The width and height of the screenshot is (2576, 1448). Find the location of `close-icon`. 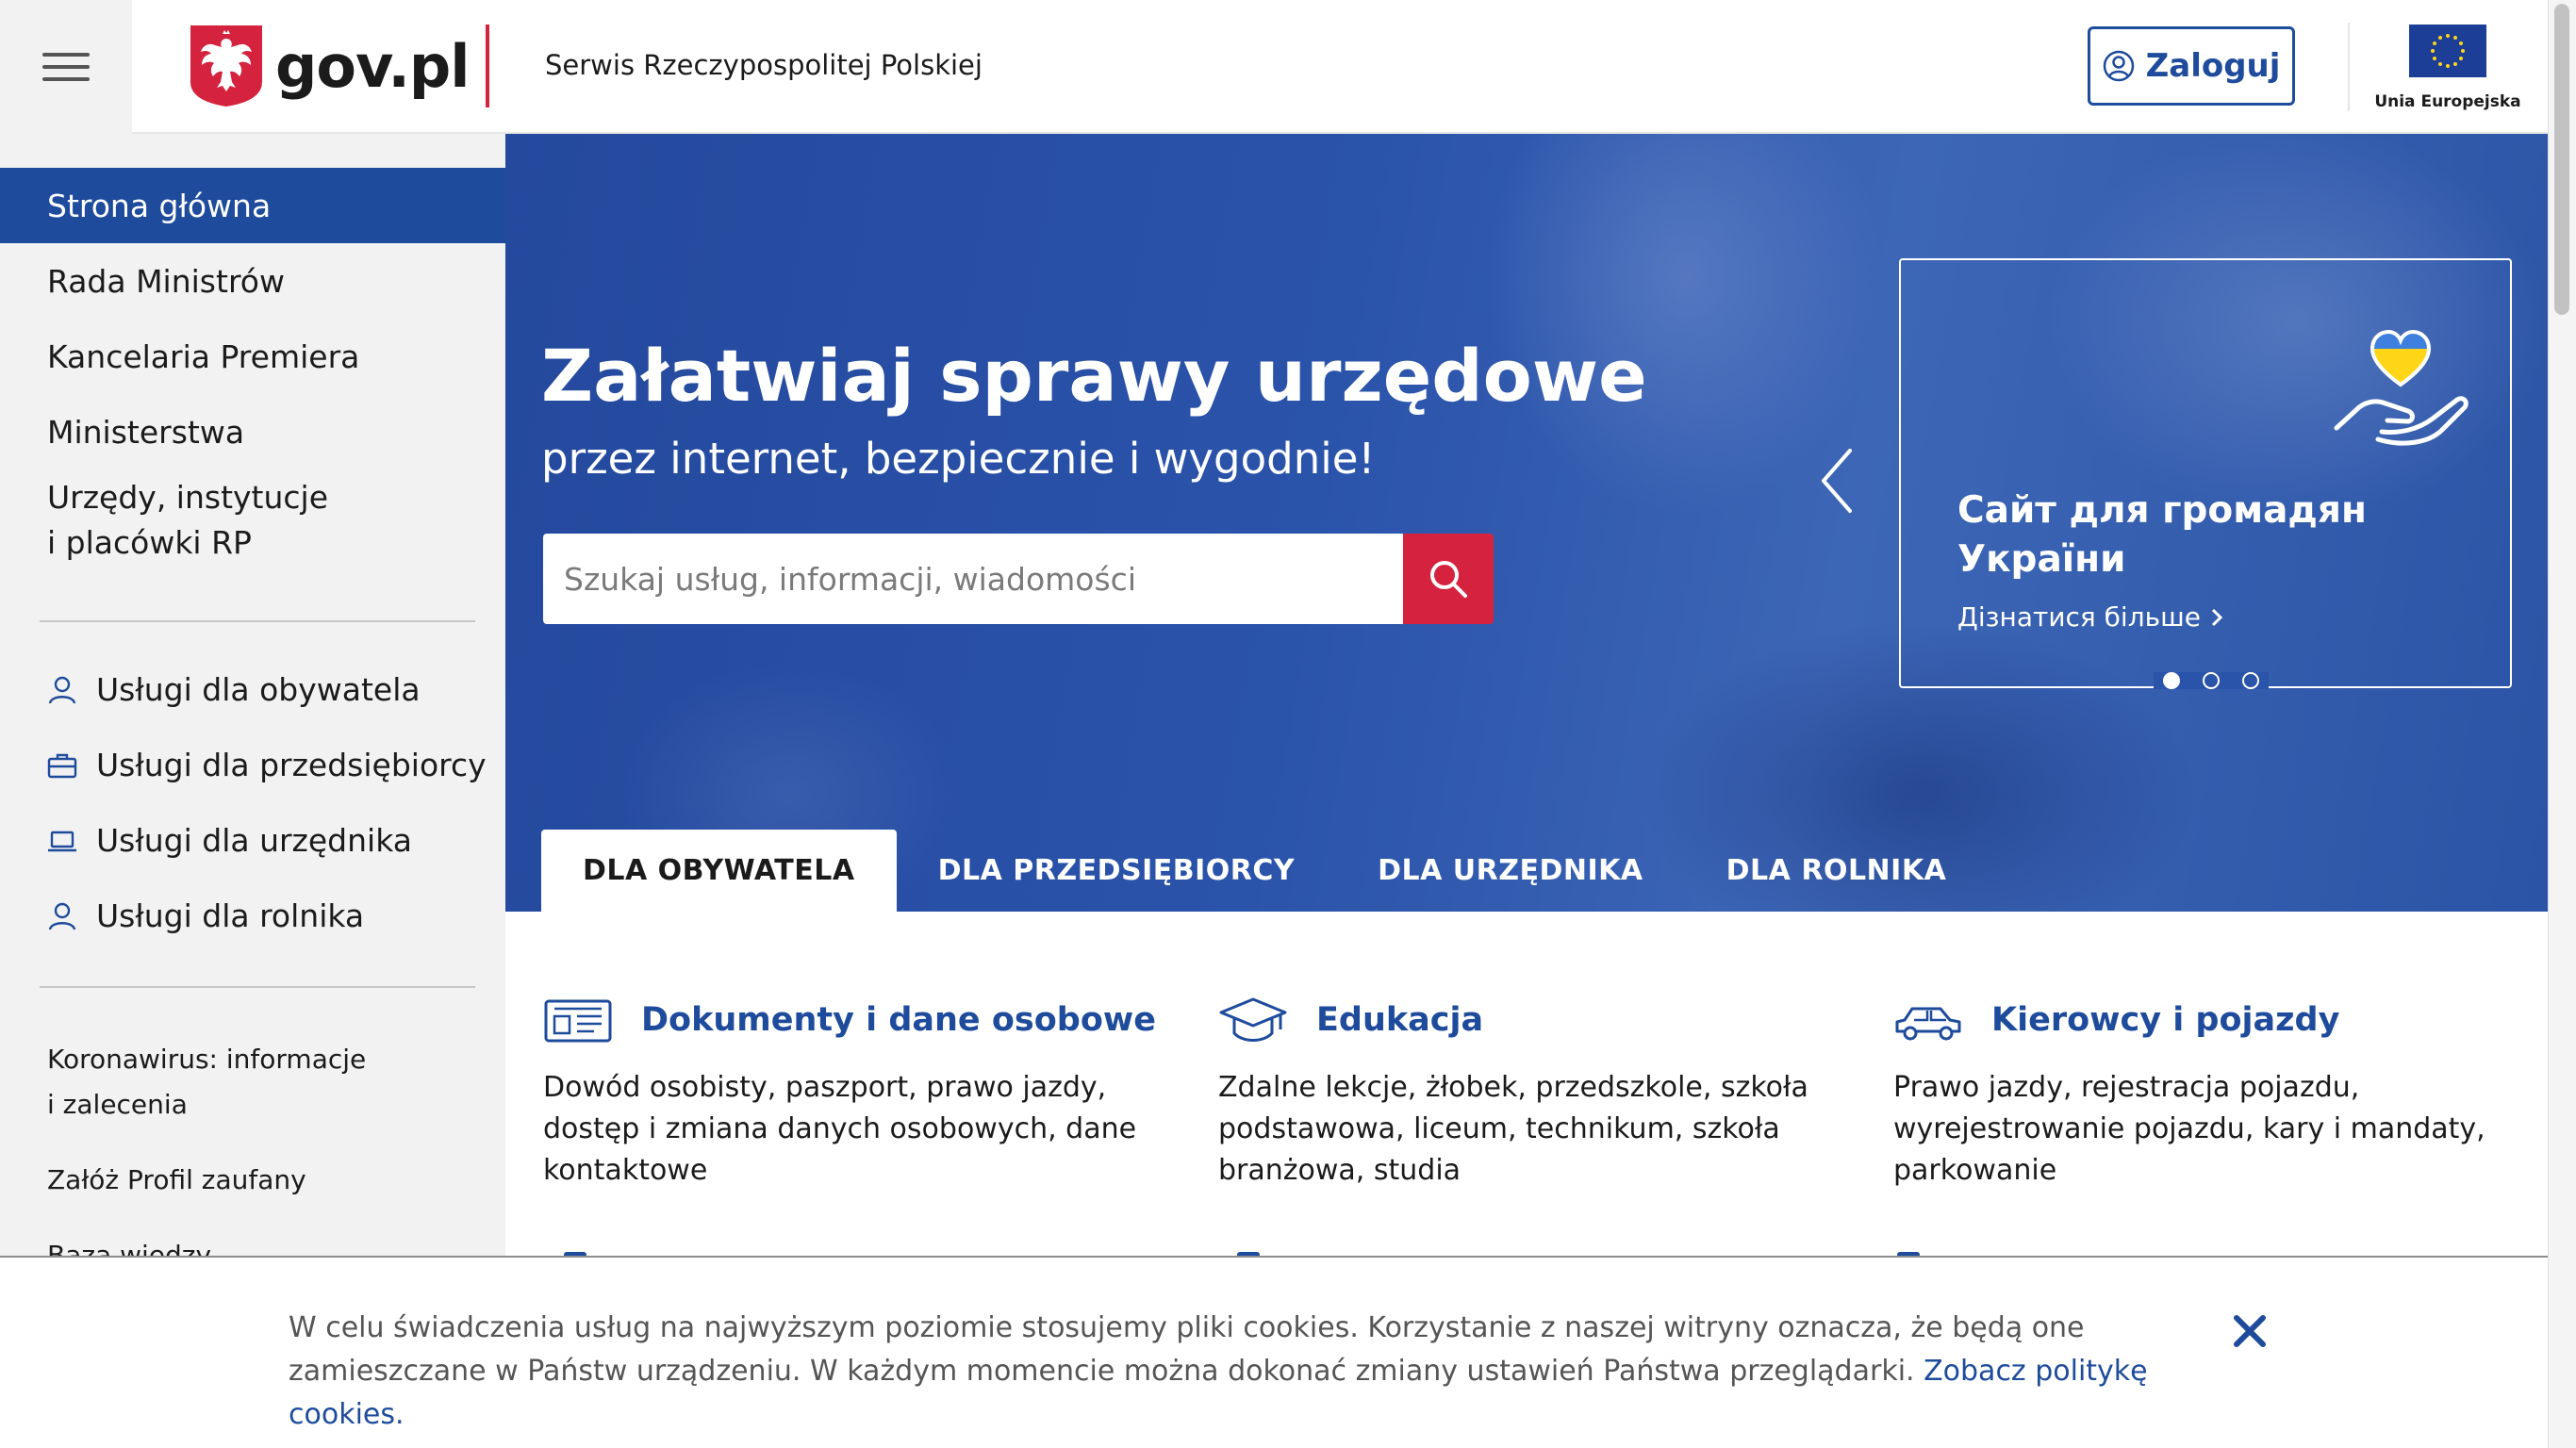

close-icon is located at coordinates (2250, 1331).